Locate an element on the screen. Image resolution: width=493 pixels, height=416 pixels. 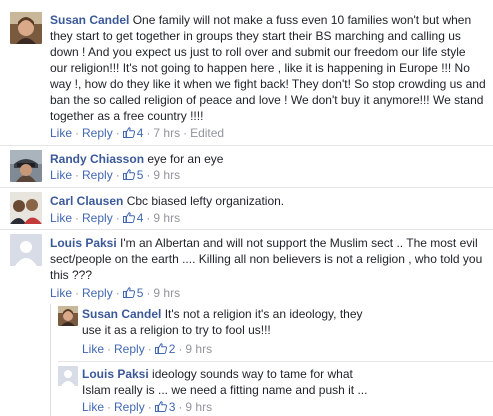
comment-author: Randy Chiasson is located at coordinates (97, 159).